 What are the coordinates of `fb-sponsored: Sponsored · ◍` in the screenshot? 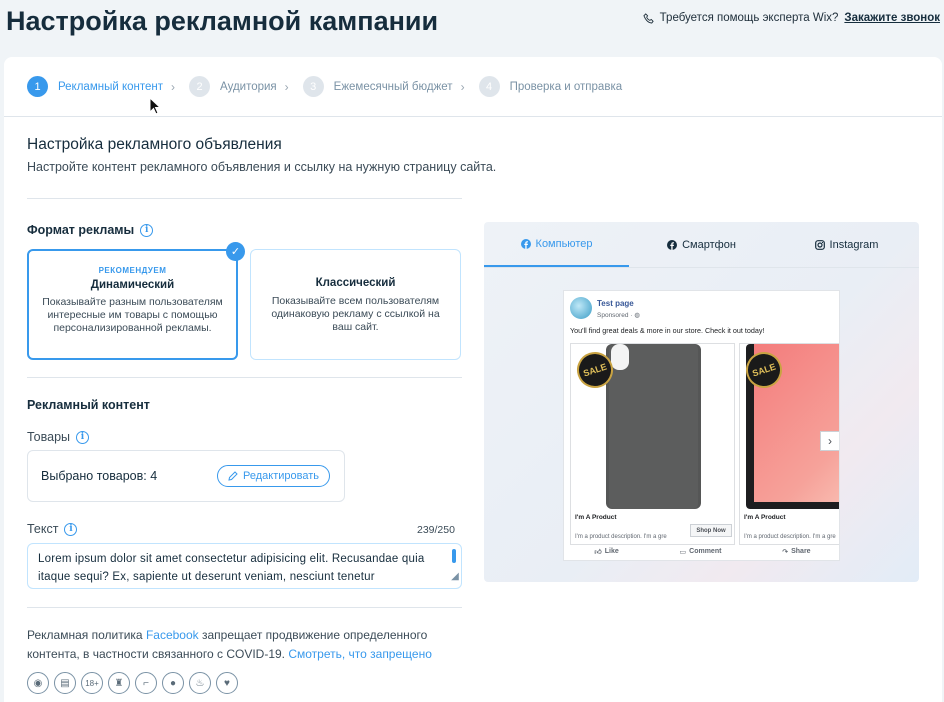 It's located at (618, 315).